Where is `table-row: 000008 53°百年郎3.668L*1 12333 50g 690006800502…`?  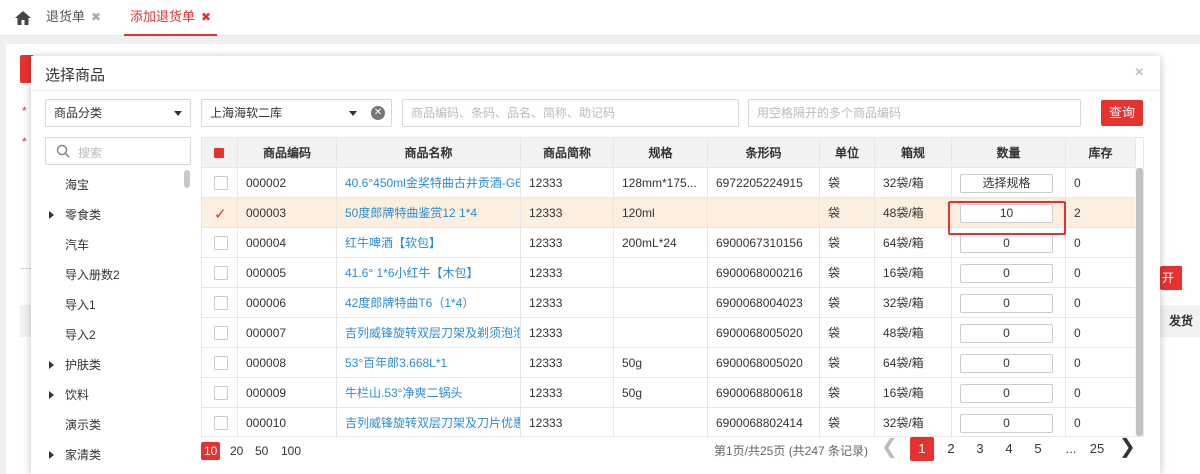 table-row: 000008 53°百年郎3.668L*1 12333 50g 690006800502… is located at coordinates (669, 363).